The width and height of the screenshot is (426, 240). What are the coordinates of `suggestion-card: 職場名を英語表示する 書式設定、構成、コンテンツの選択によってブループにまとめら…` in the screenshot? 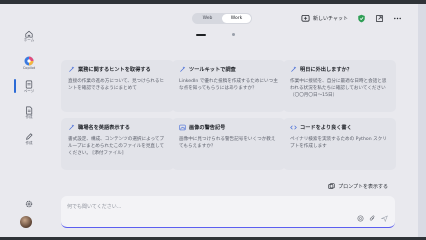 It's located at (117, 144).